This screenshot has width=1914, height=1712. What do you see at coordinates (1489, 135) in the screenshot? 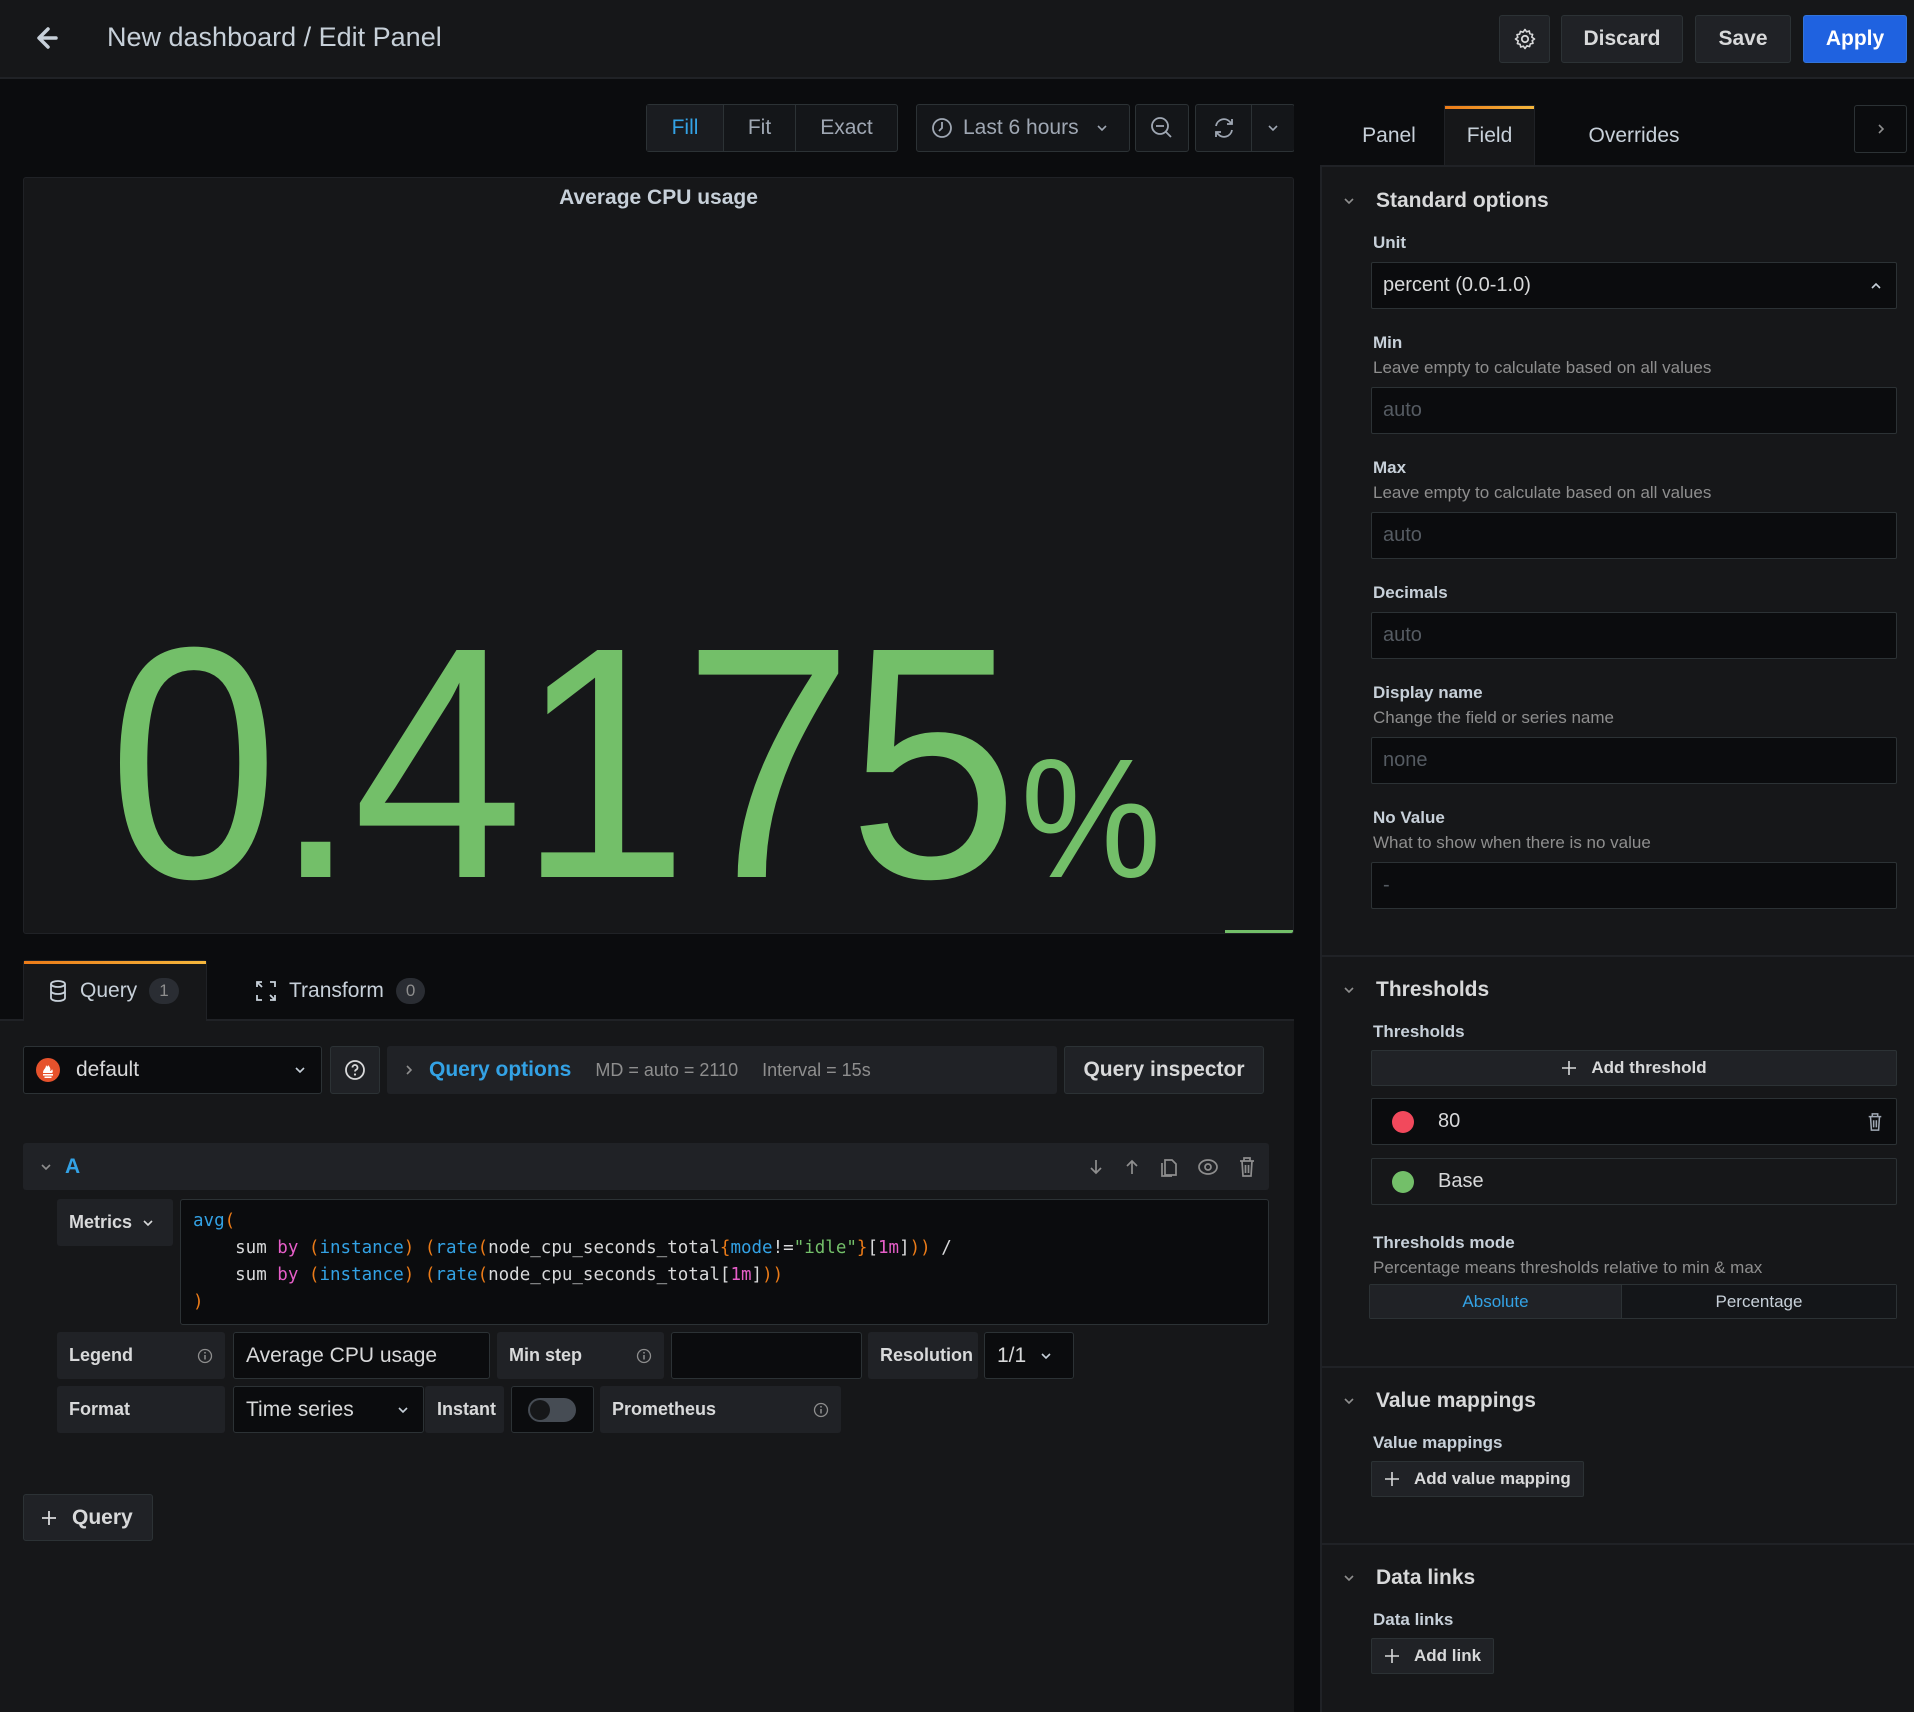
I see `tab-field: Field` at bounding box center [1489, 135].